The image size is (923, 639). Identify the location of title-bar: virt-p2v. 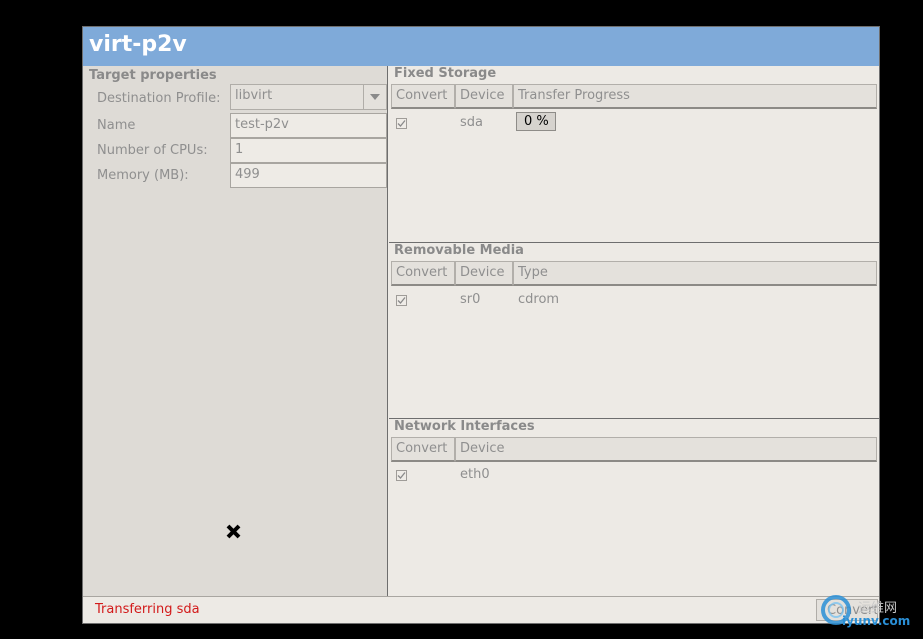
(481, 46).